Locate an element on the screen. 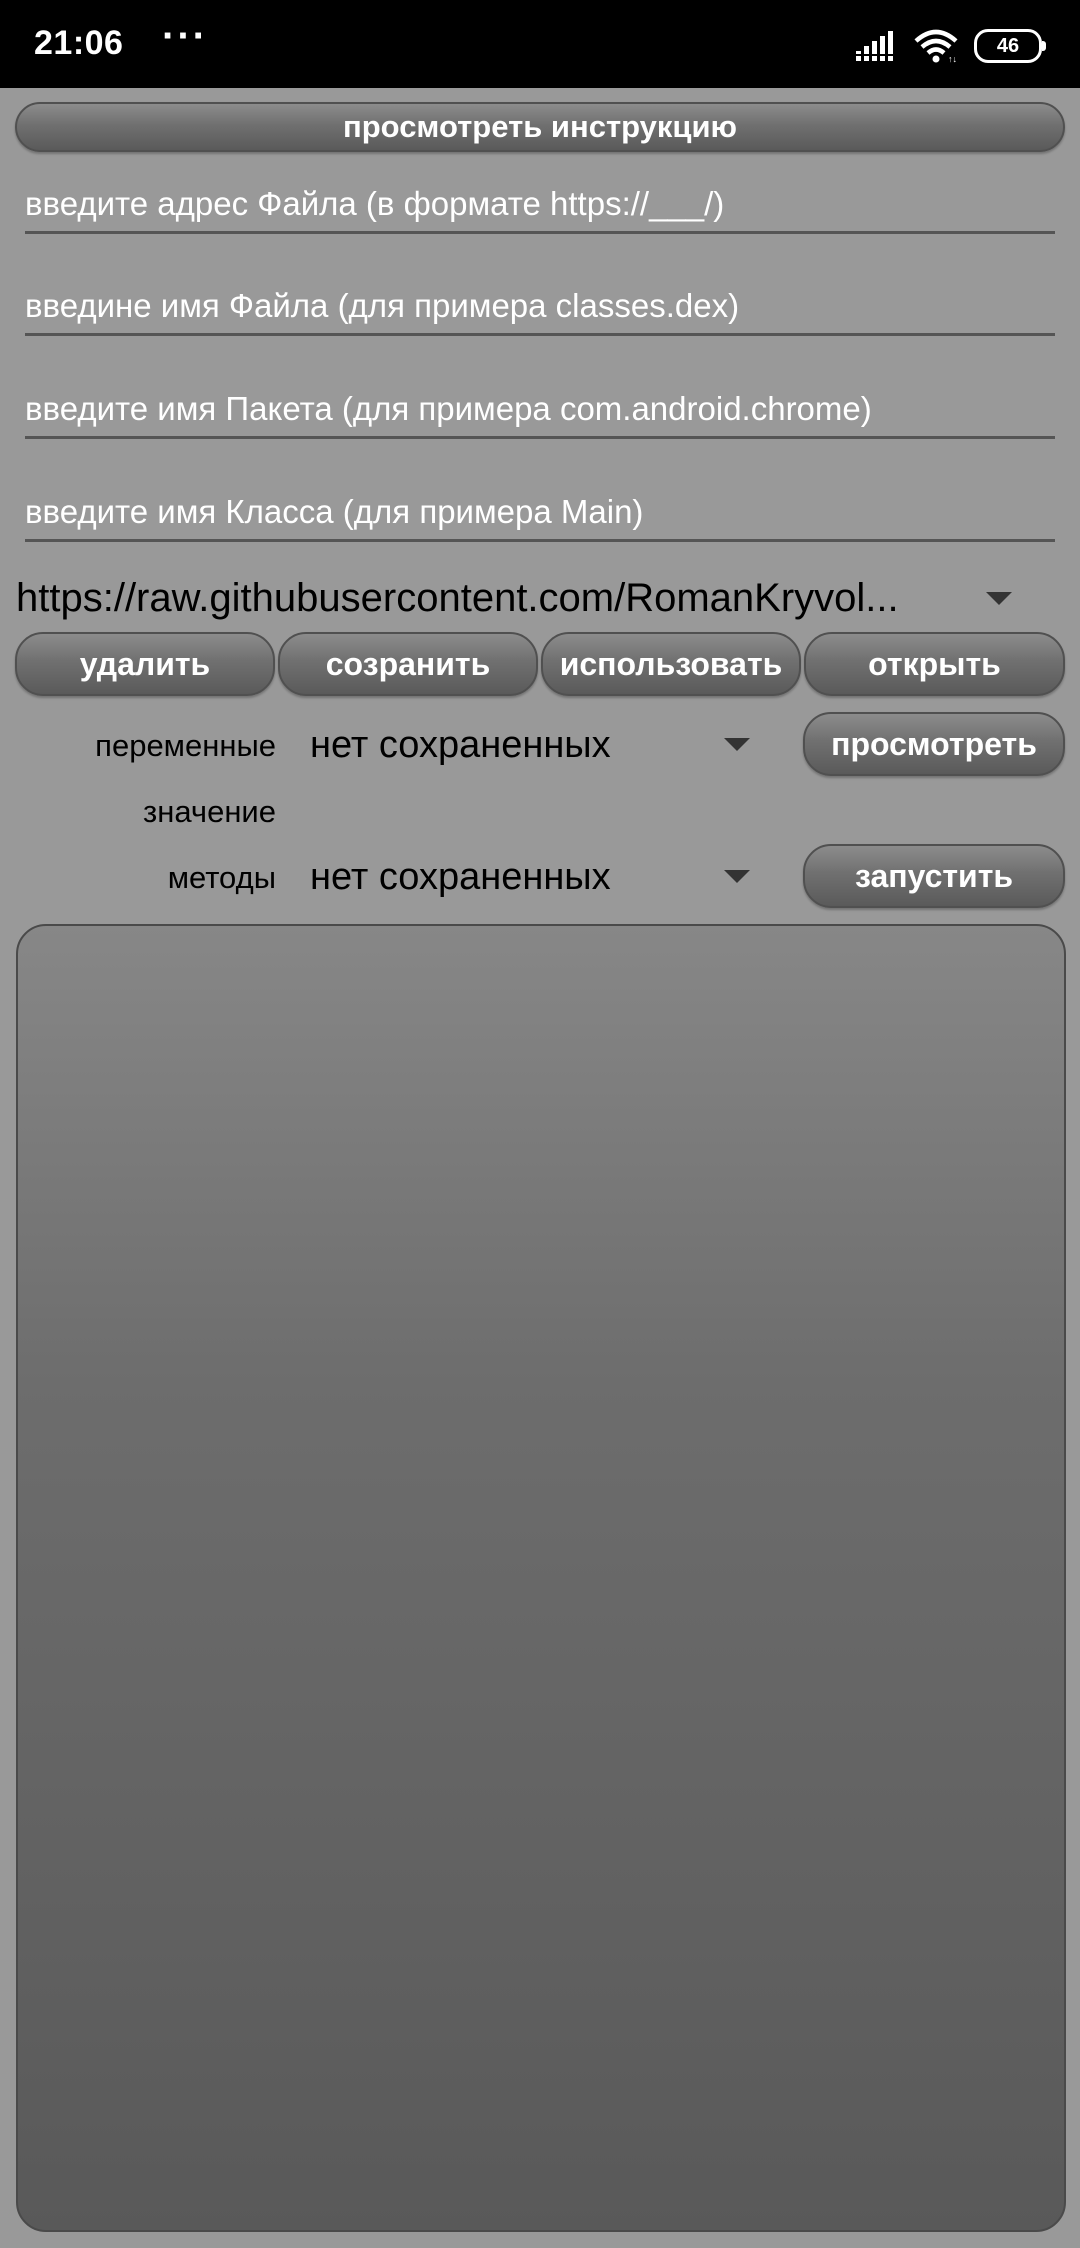 The height and width of the screenshot is (2248, 1080). open-button-label: открыть is located at coordinates (934, 663).